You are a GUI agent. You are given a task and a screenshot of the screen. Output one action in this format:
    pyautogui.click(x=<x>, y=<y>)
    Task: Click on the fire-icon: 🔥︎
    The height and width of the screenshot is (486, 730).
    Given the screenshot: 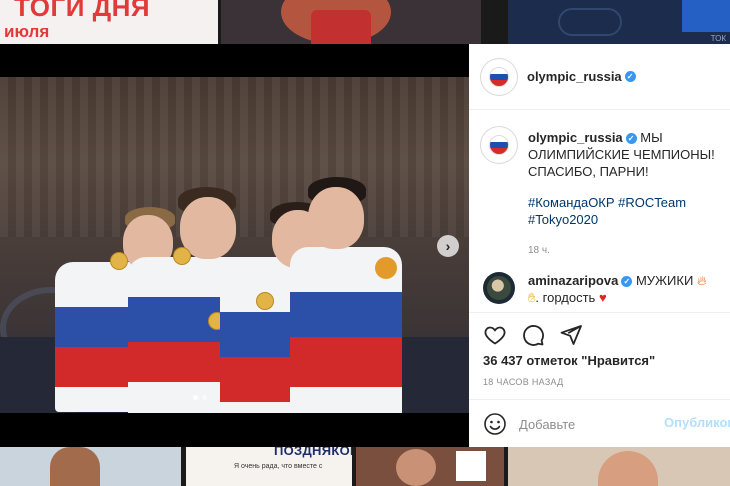 What is the action you would take?
    pyautogui.click(x=701, y=280)
    